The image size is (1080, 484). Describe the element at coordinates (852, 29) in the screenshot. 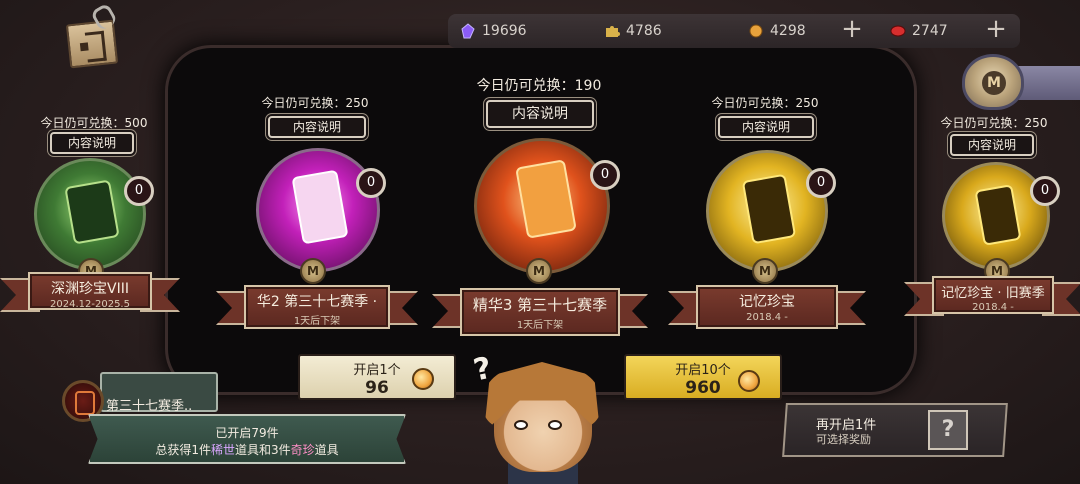

I see `add-clue-button: +` at that location.